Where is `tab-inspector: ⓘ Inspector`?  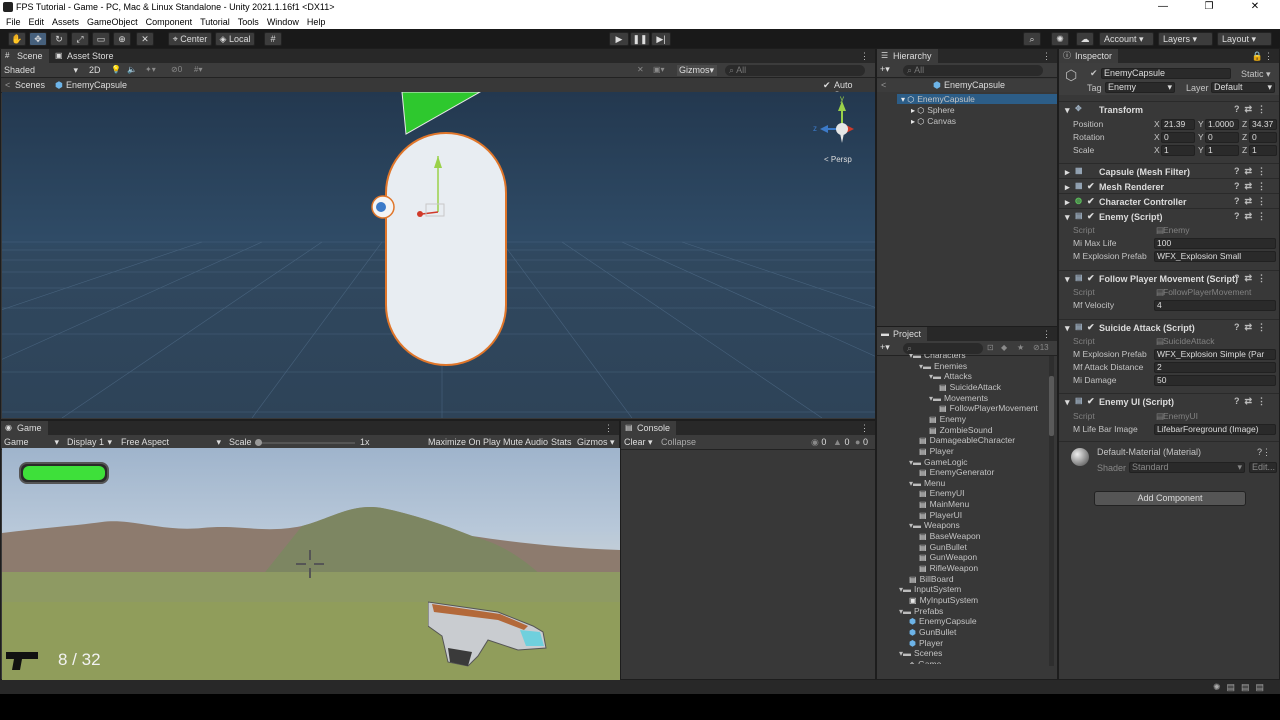 tab-inspector: ⓘ Inspector is located at coordinates (1089, 56).